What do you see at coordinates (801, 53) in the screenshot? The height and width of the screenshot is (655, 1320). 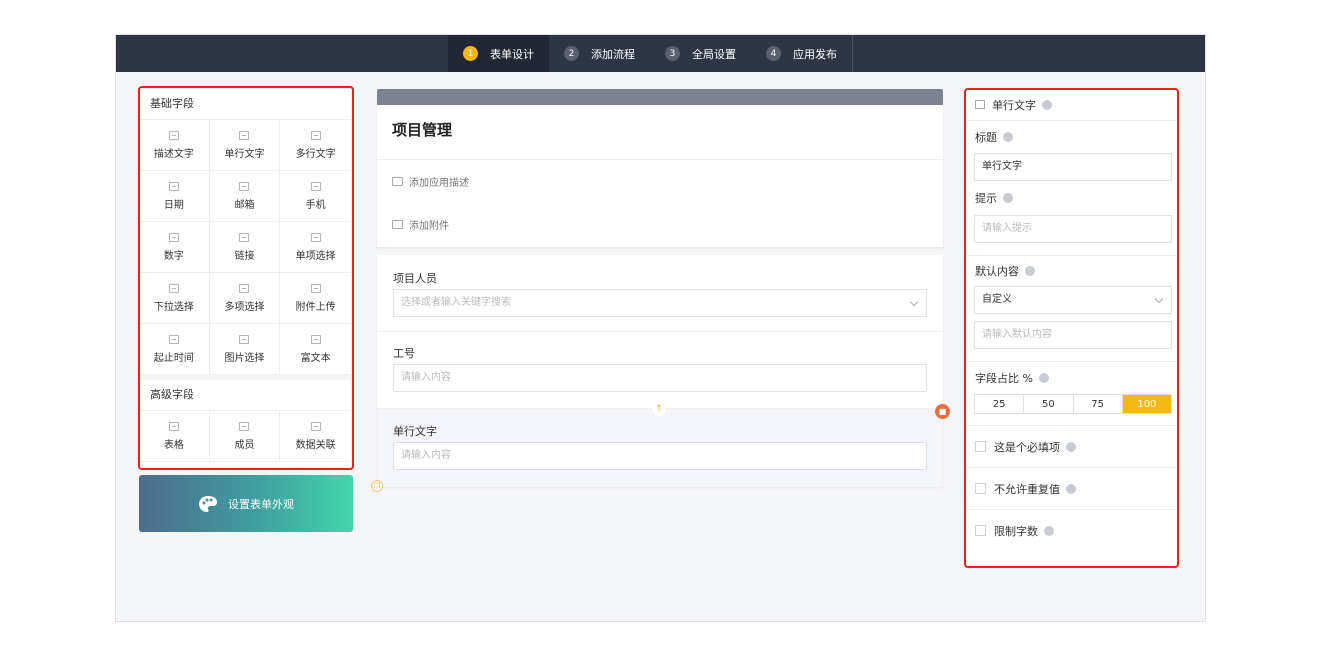 I see `step-publish: 4 应用发布` at bounding box center [801, 53].